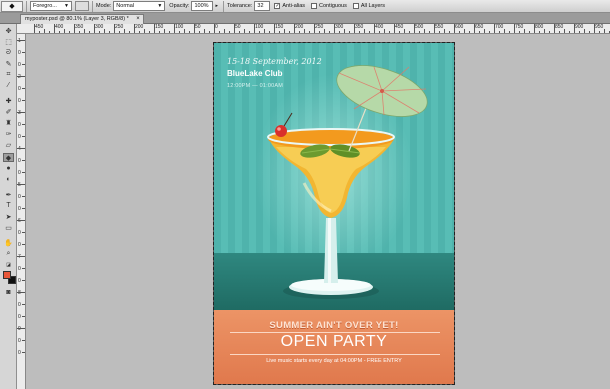 The height and width of the screenshot is (389, 610). What do you see at coordinates (8, 179) in the screenshot?
I see `dodge-icon: ◐` at bounding box center [8, 179].